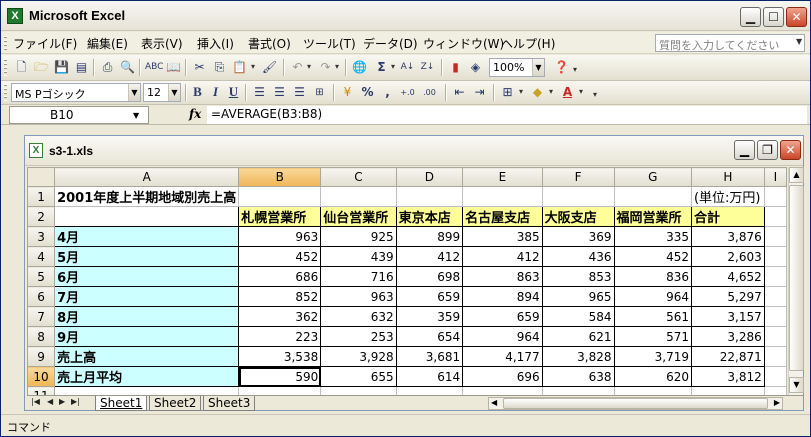  I want to click on grid-cell: 696, so click(502, 376).